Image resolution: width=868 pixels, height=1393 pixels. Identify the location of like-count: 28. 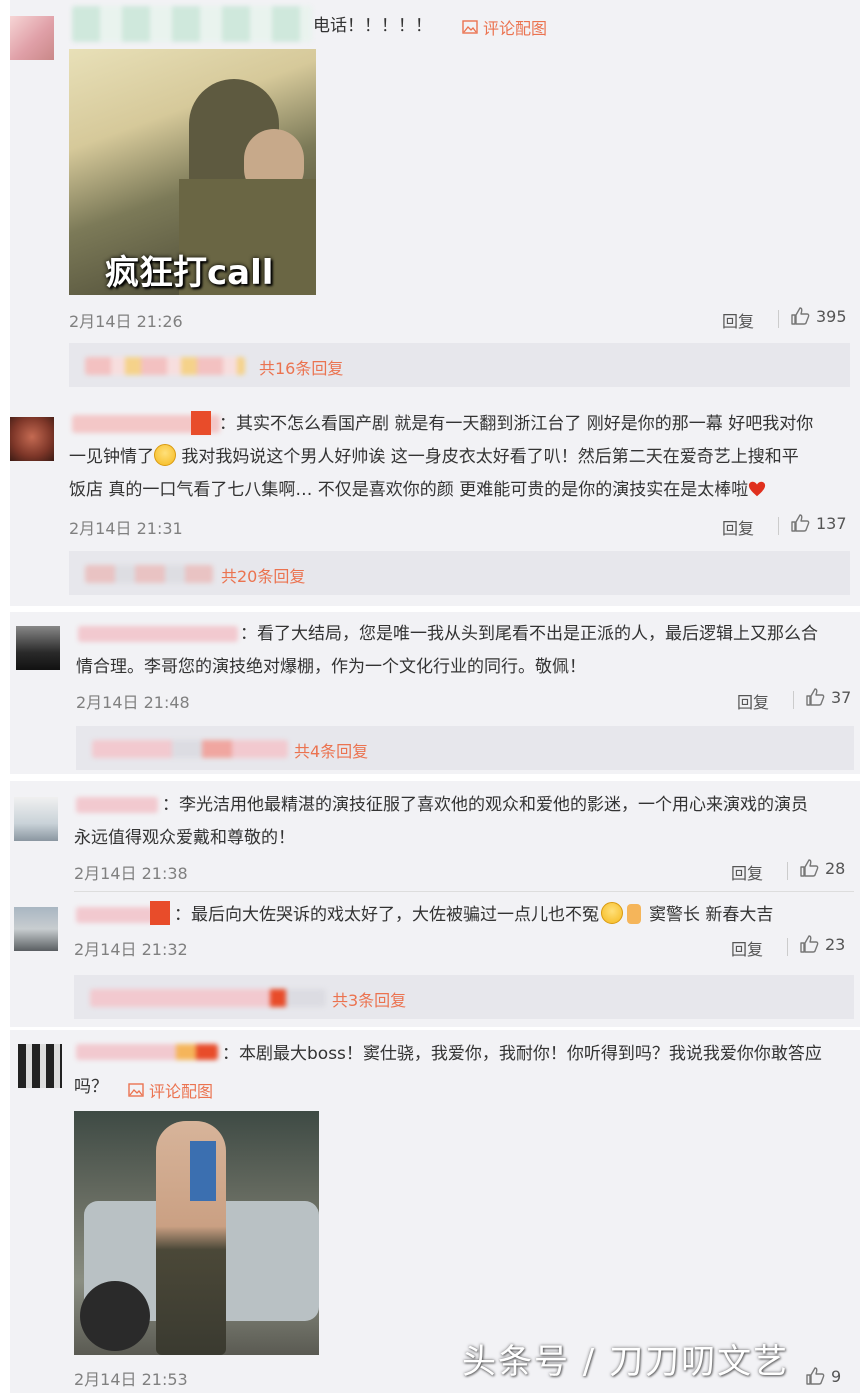
(835, 868).